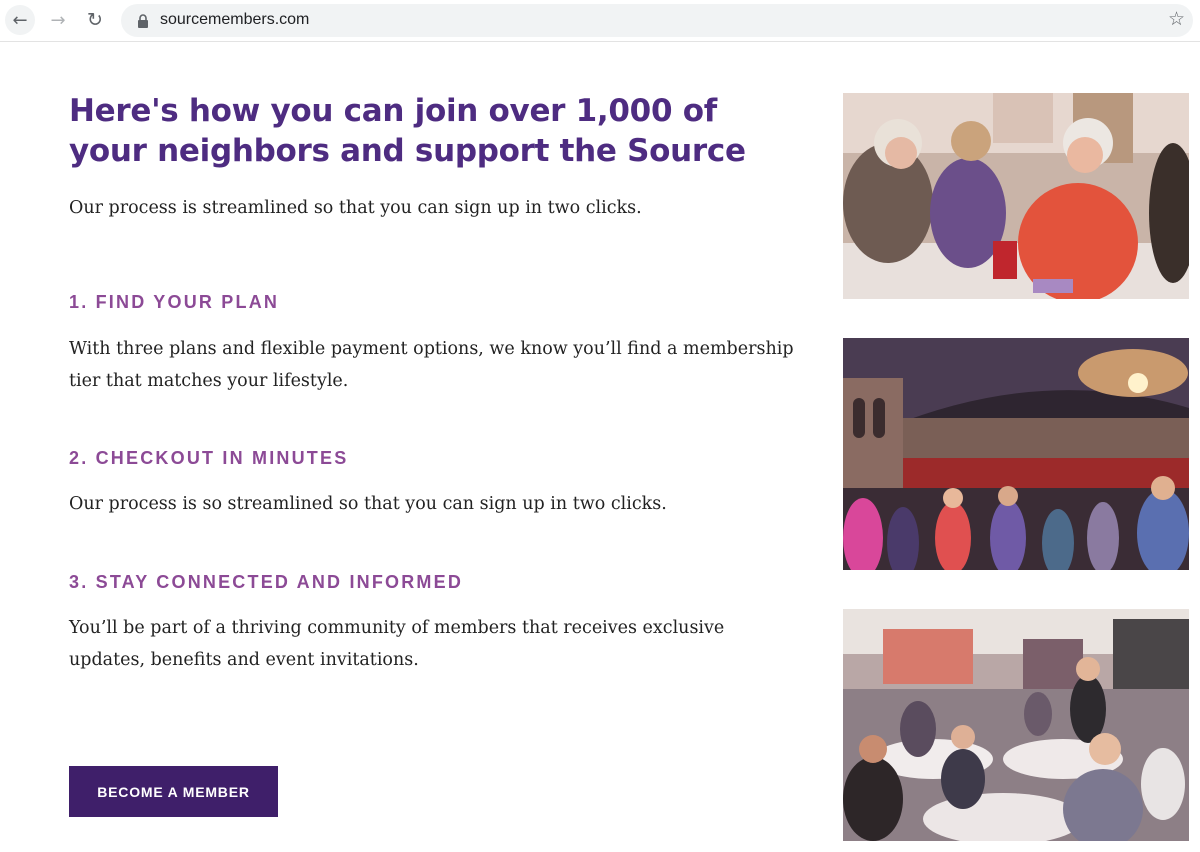 This screenshot has width=1200, height=852. Describe the element at coordinates (209, 458) in the screenshot. I see `step-2-title: 2. CHECKOUT IN MINUTES` at that location.